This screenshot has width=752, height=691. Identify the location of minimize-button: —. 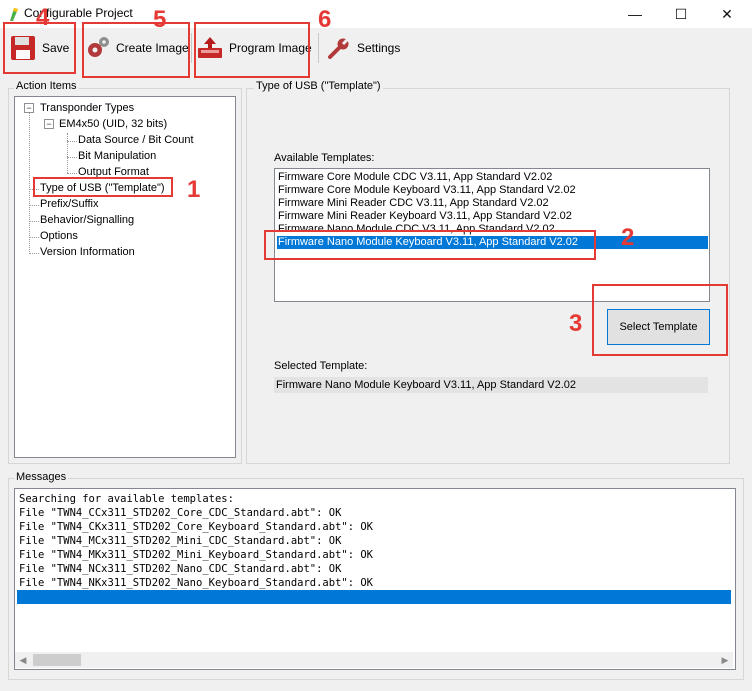
(635, 14).